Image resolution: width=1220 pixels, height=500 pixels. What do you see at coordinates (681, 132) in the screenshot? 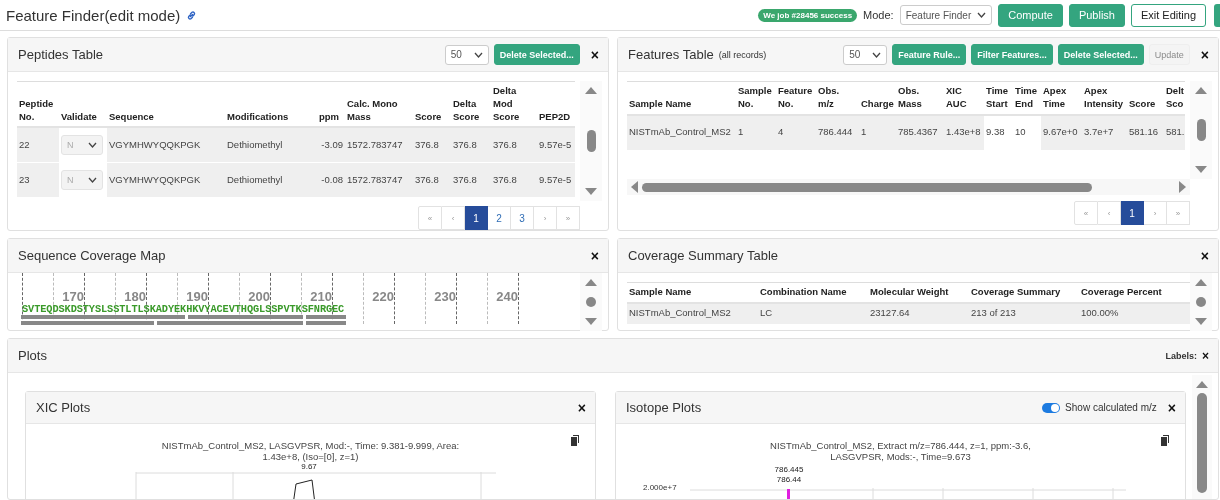
I see `table-cell: NISTmAb_Control_MS2` at bounding box center [681, 132].